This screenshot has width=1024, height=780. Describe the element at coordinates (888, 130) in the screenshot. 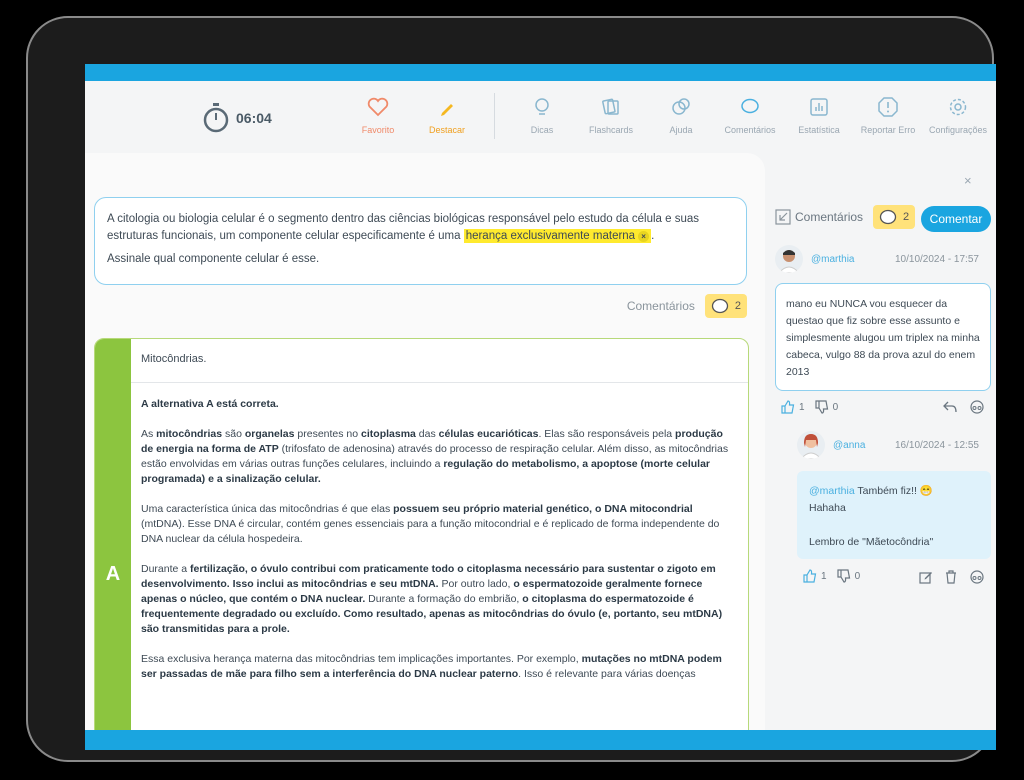

I see `report-label: Reportar Erro` at that location.